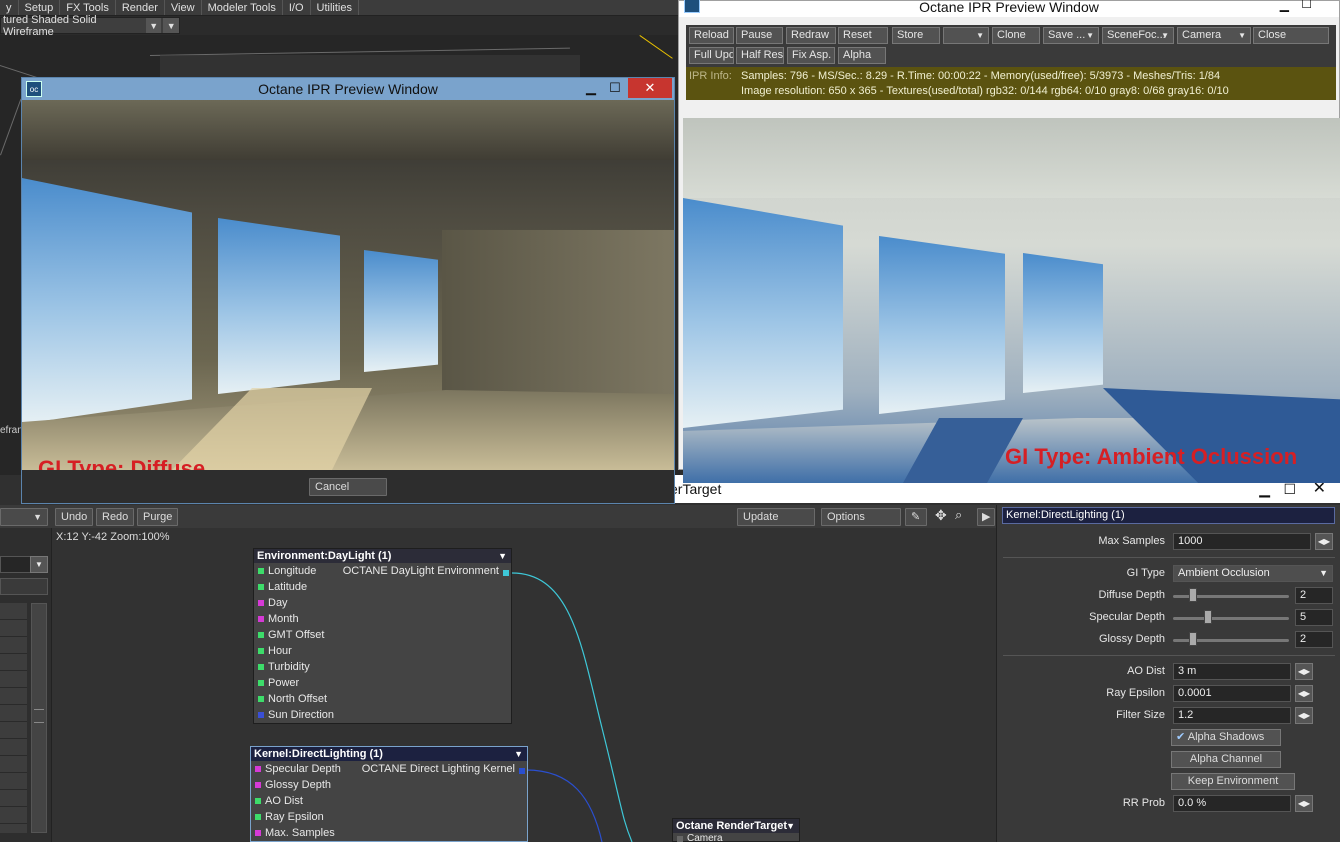 This screenshot has height=842, width=1340. I want to click on fix-aspect-button: Fix Asp., so click(811, 55).